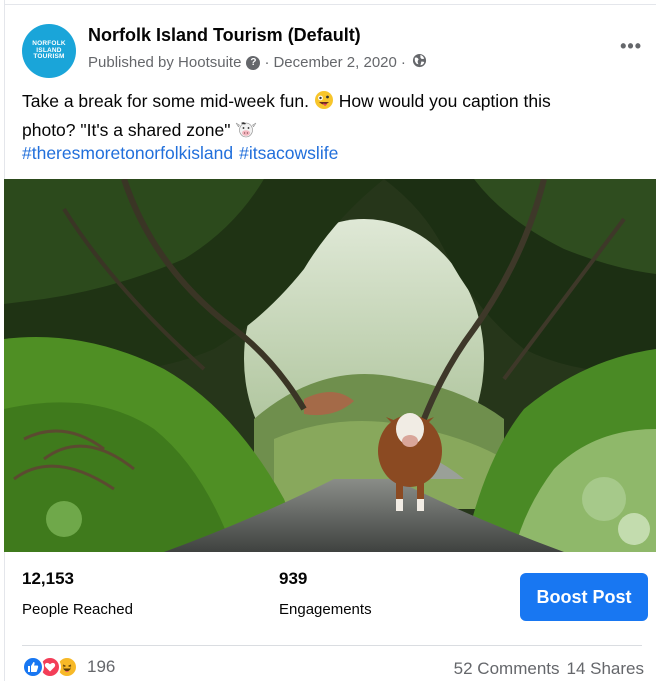  I want to click on hashtag-link: #itsacowslife, so click(288, 153).